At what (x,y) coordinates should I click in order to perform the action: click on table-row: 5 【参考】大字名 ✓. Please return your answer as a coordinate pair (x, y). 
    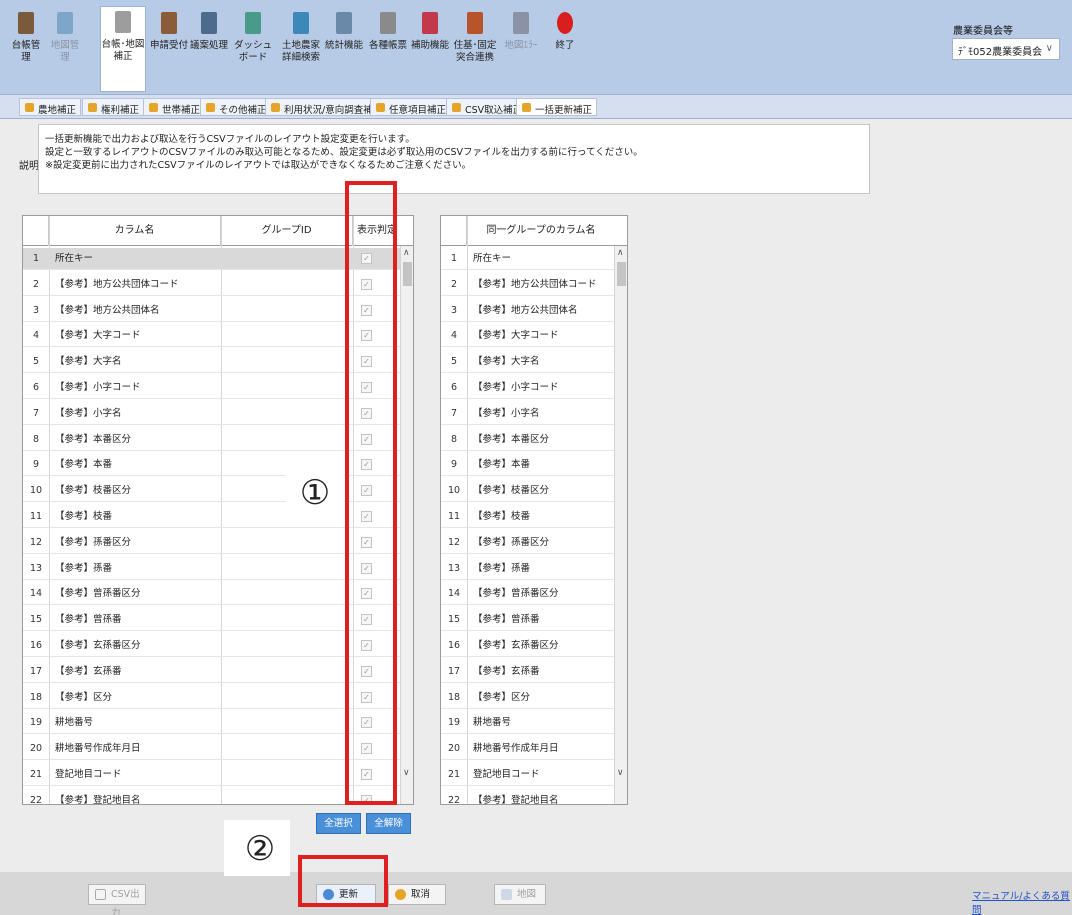
    Looking at the image, I should click on (211, 362).